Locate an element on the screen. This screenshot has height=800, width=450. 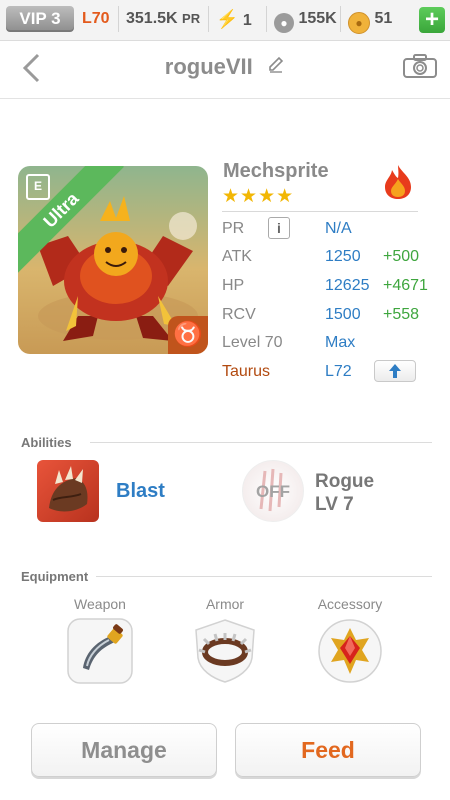
power-unit: PR is located at coordinates (191, 18).